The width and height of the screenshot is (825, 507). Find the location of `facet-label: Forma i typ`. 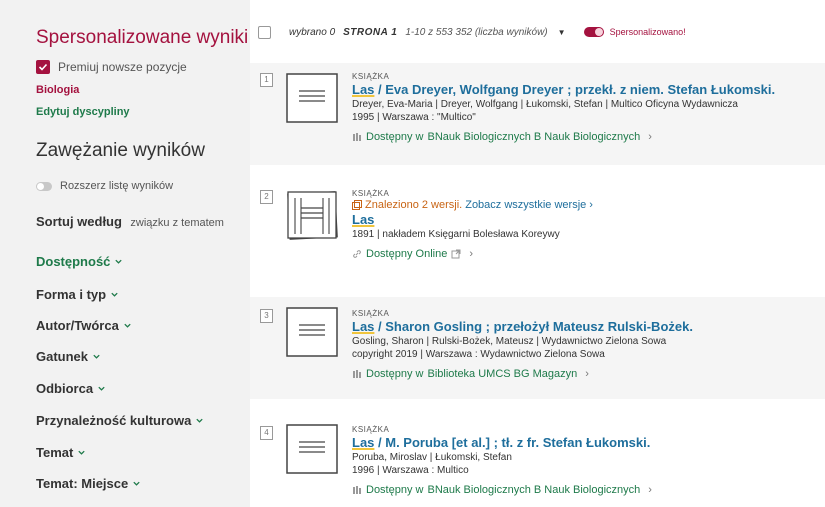

facet-label: Forma i typ is located at coordinates (71, 294).